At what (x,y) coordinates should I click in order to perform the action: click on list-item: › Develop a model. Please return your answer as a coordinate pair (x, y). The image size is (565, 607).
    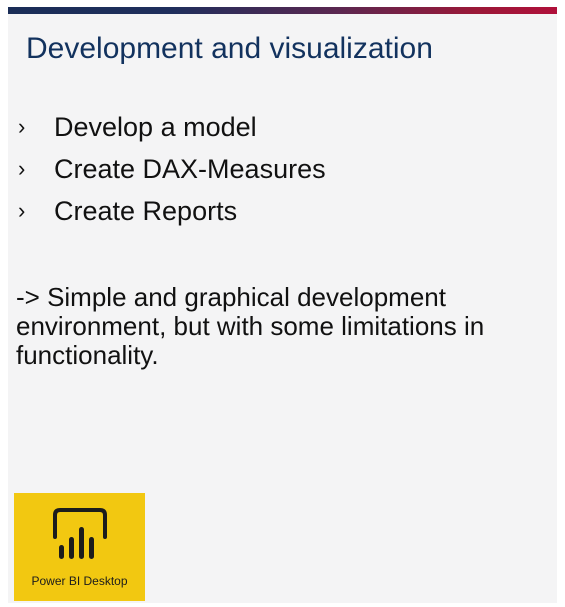
    Looking at the image, I should click on (171, 127).